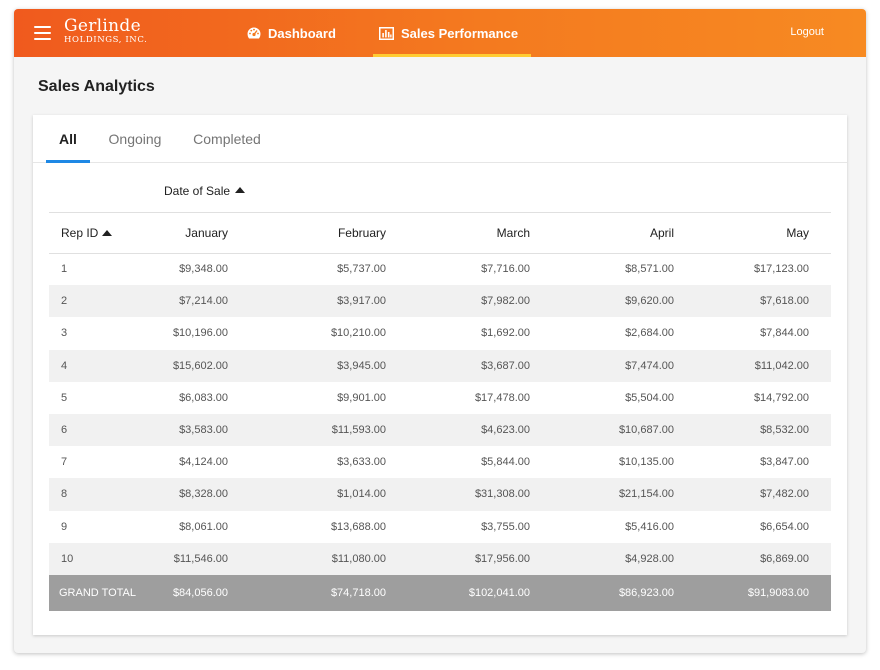 This screenshot has height=670, width=880. What do you see at coordinates (624, 365) in the screenshot?
I see `sales-cell: $7,474.00` at bounding box center [624, 365].